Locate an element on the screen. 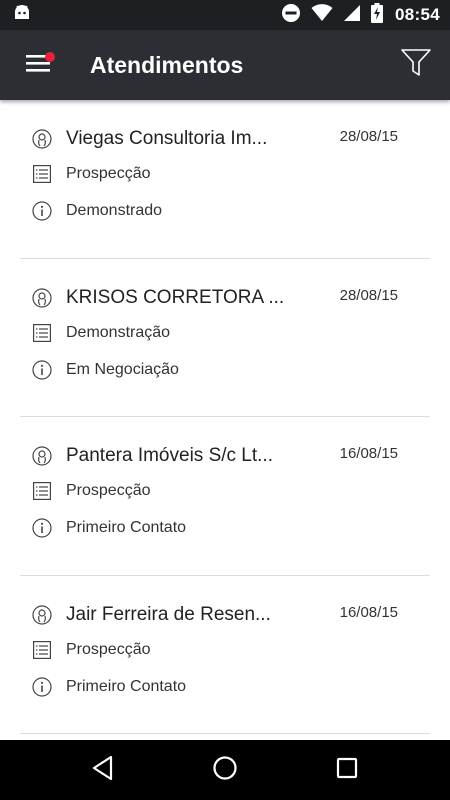  item-stage: Demonstração is located at coordinates (118, 332).